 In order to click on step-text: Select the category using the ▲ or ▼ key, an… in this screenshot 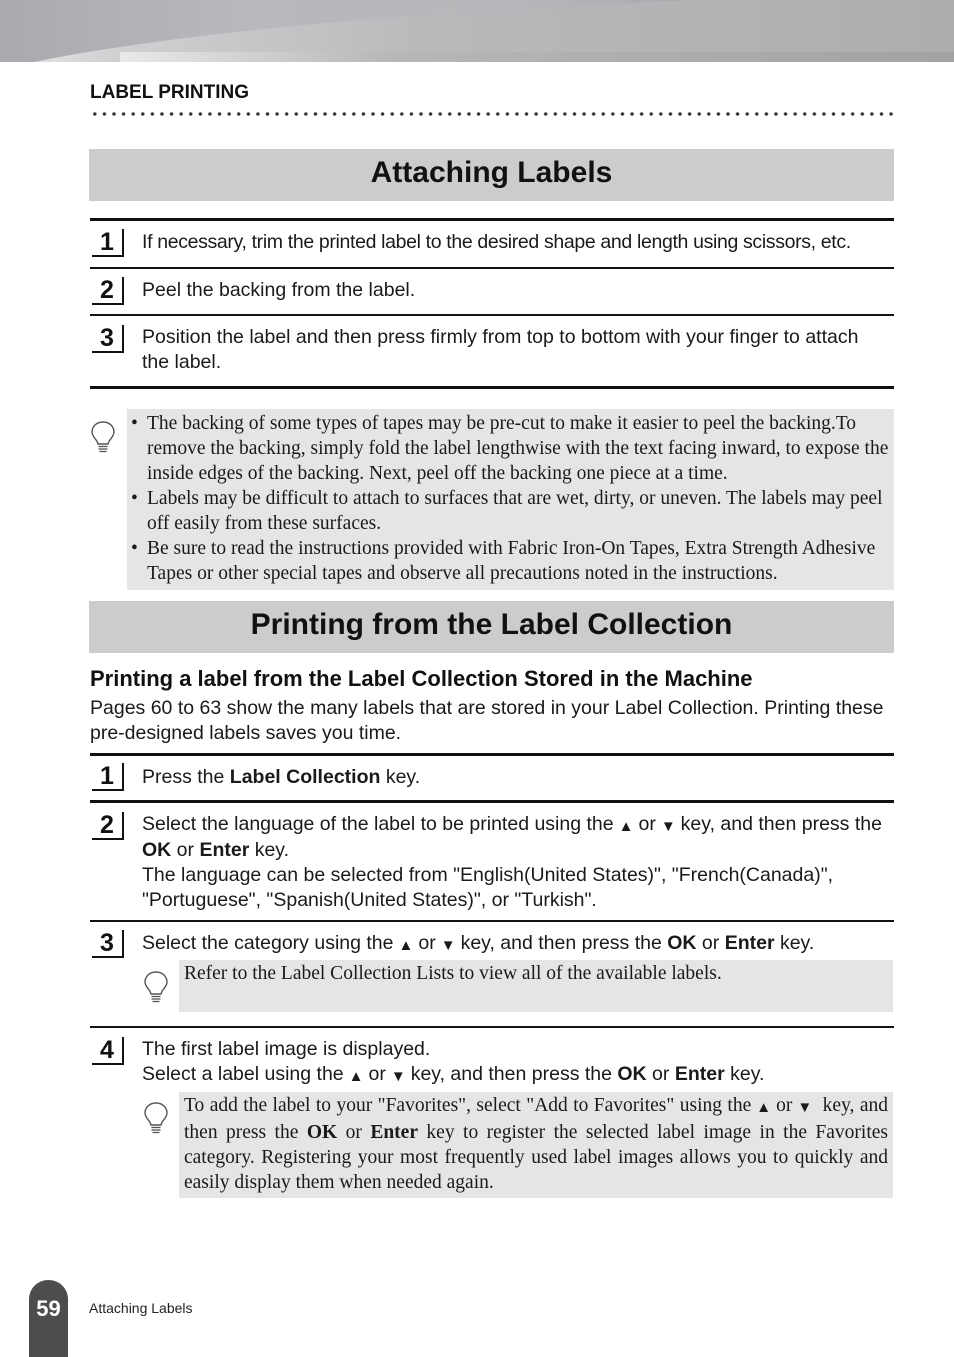, I will do `click(518, 944)`.